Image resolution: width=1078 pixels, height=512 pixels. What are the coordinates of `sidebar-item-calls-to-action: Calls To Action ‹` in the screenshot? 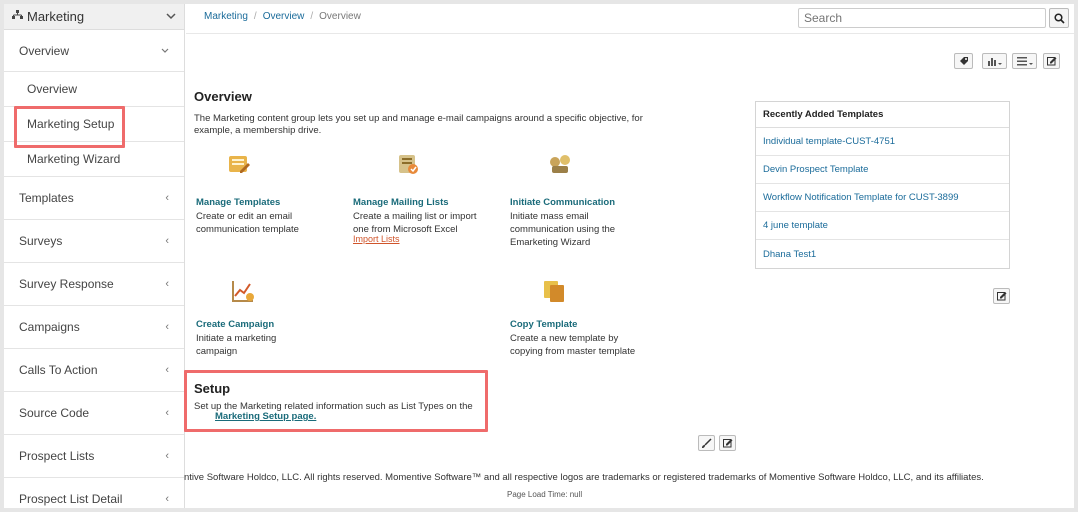 It's located at (94, 370).